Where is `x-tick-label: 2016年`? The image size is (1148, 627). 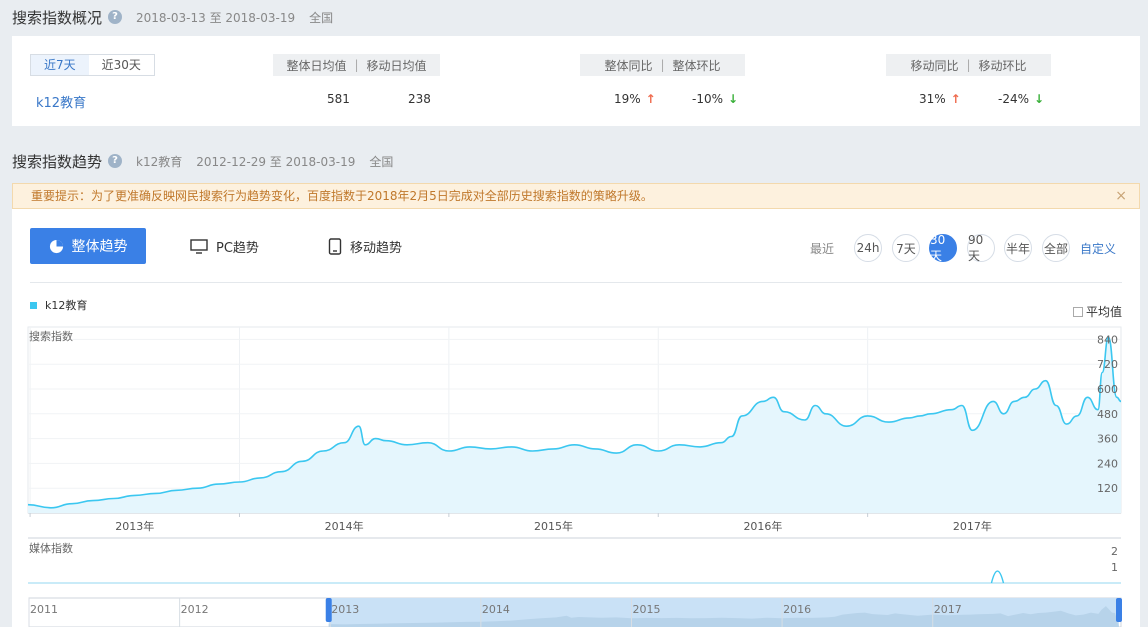
x-tick-label: 2016年 is located at coordinates (762, 526).